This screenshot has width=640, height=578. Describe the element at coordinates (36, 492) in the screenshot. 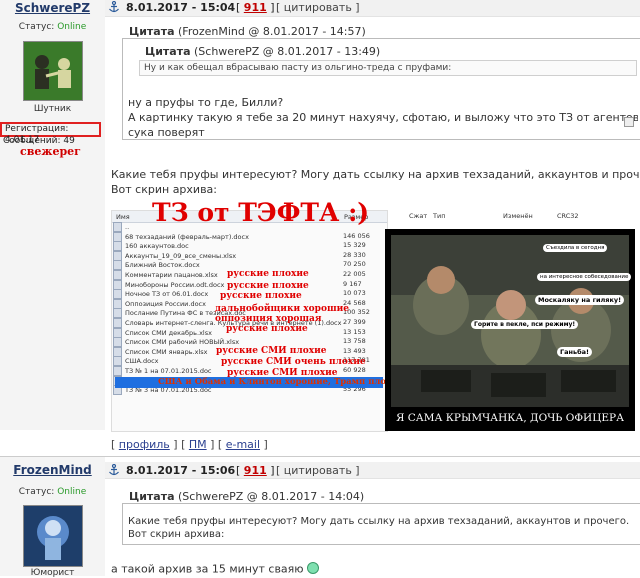

I see `post2-status-label: Статус:` at that location.